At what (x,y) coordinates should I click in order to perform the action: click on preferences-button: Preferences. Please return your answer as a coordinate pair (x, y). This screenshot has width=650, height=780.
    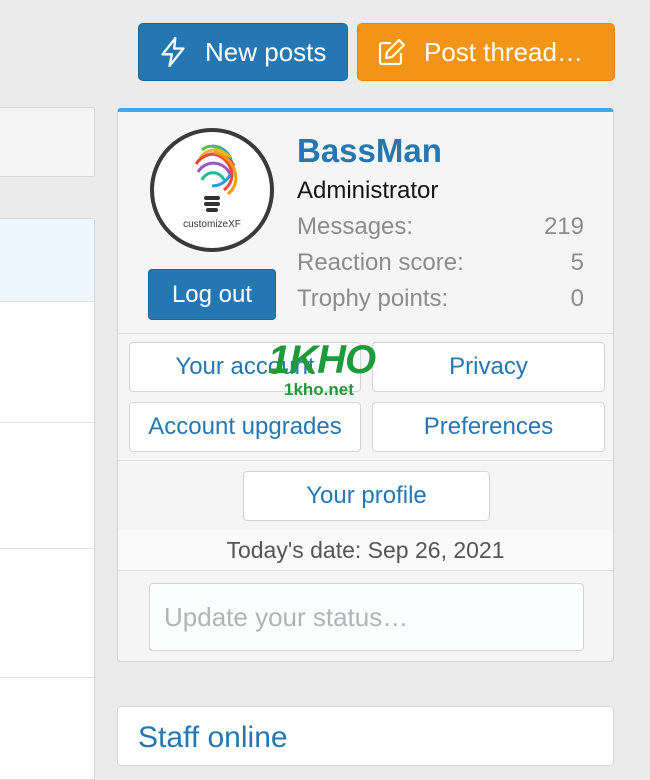
    Looking at the image, I should click on (488, 427).